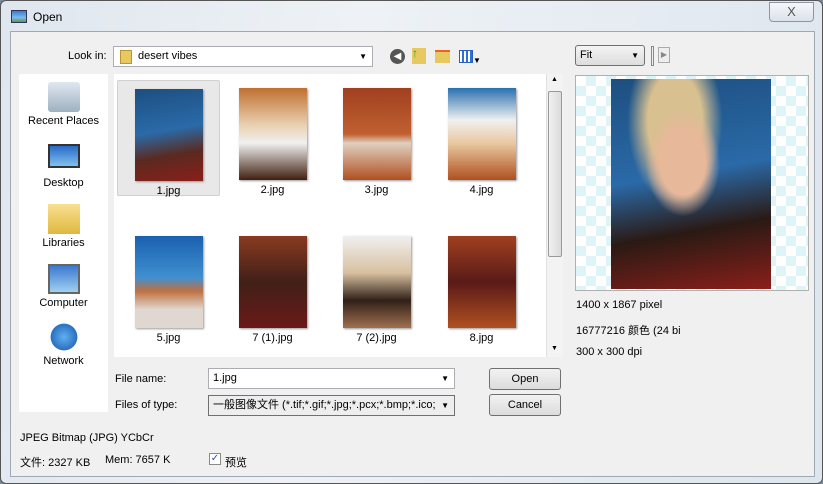  What do you see at coordinates (525, 379) in the screenshot?
I see `open-button: Open` at bounding box center [525, 379].